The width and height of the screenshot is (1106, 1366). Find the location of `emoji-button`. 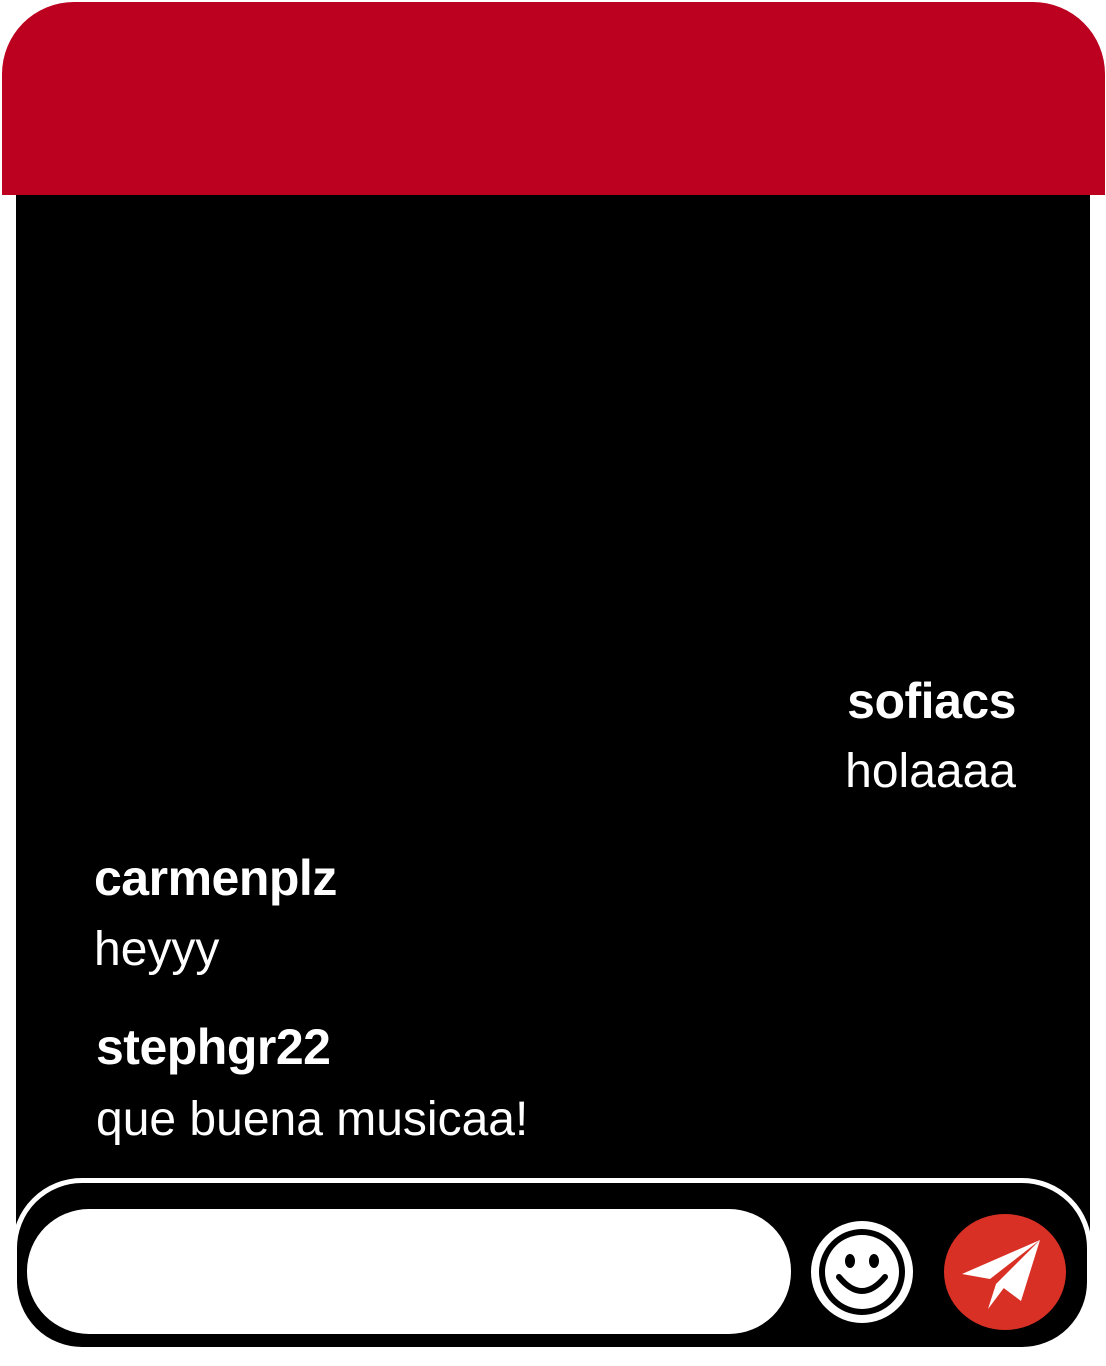

emoji-button is located at coordinates (862, 1272).